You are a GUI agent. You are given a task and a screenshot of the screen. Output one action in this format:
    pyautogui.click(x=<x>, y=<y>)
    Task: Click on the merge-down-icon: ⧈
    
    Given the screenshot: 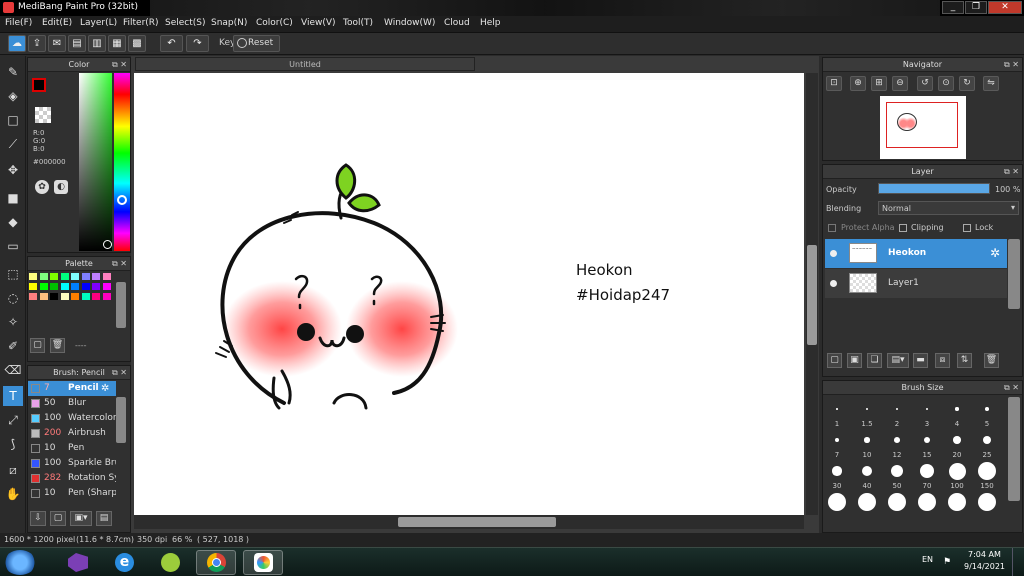 What is the action you would take?
    pyautogui.click(x=942, y=360)
    